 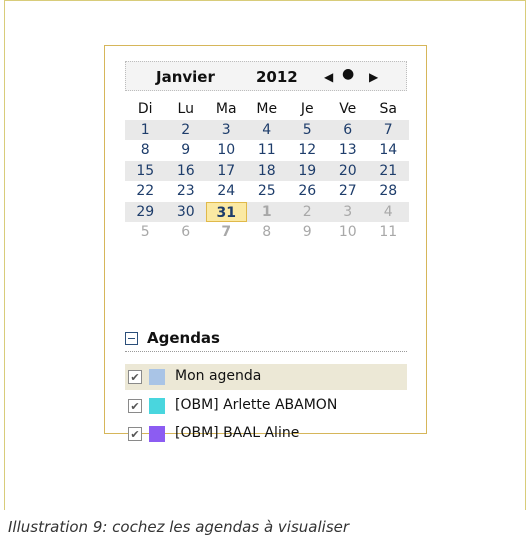 I want to click on weekday-label: Di, so click(x=145, y=109).